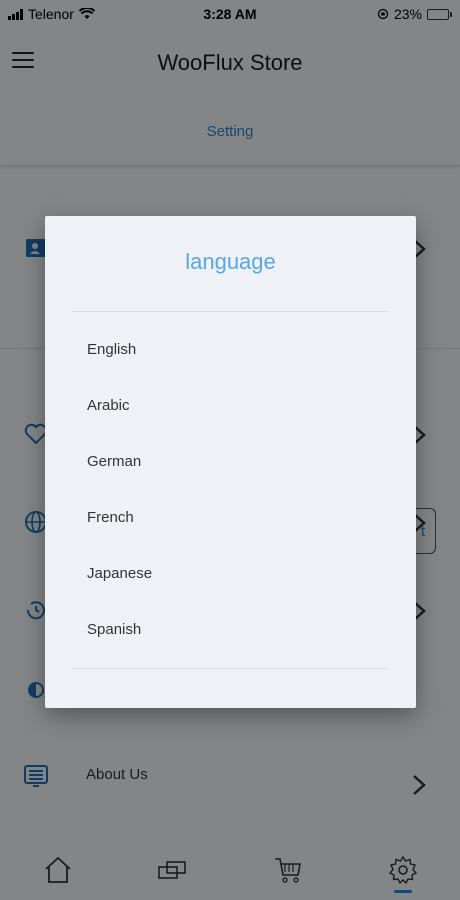  What do you see at coordinates (230, 668) in the screenshot?
I see `dialog-divider-bottom` at bounding box center [230, 668].